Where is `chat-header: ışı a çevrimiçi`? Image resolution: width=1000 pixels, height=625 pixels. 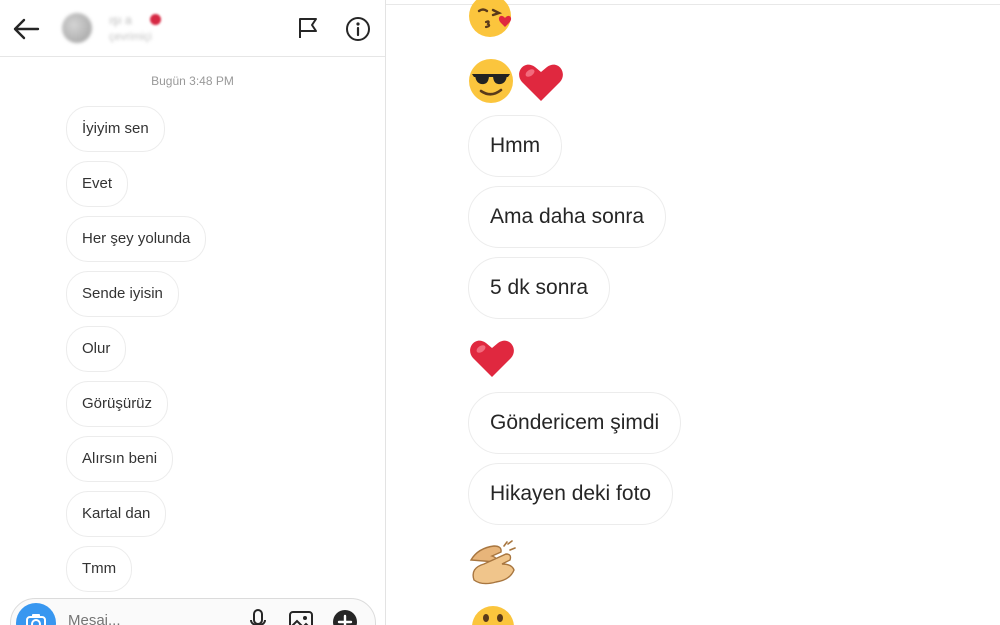 chat-header: ışı a çevrimiçi is located at coordinates (192, 28).